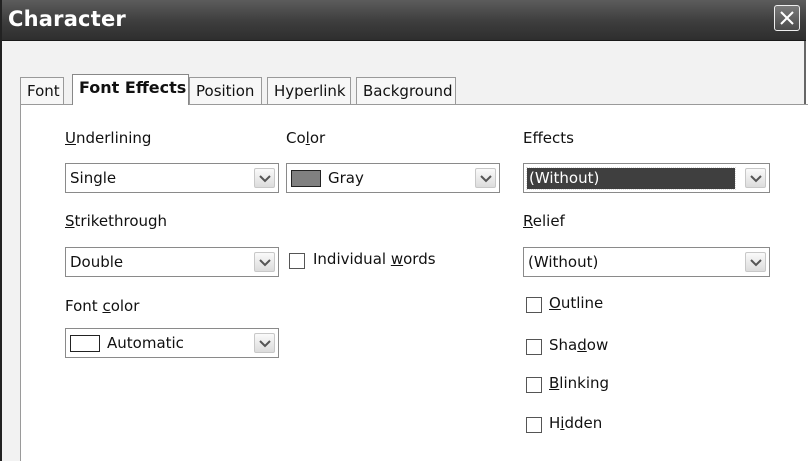 This screenshot has height=461, width=808. I want to click on color-value: Gray, so click(346, 178).